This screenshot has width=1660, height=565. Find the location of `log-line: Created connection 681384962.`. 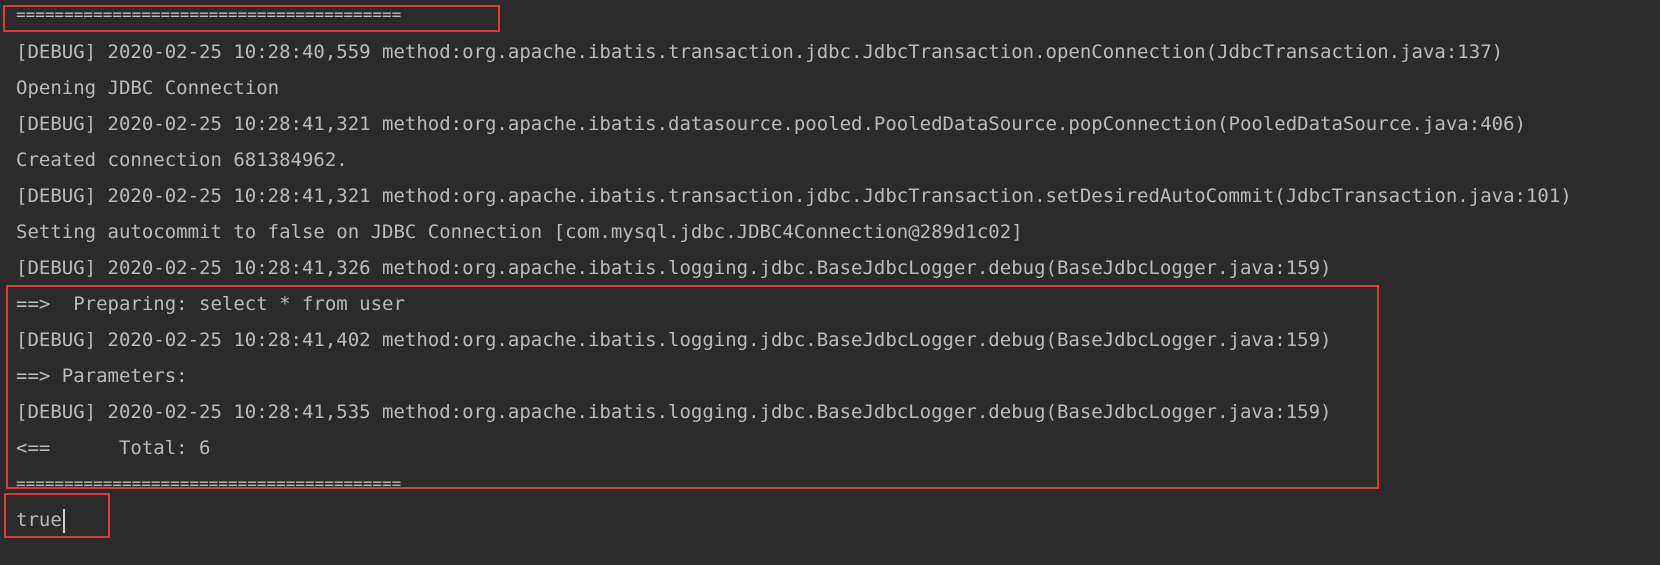

log-line: Created connection 681384962. is located at coordinates (182, 160).